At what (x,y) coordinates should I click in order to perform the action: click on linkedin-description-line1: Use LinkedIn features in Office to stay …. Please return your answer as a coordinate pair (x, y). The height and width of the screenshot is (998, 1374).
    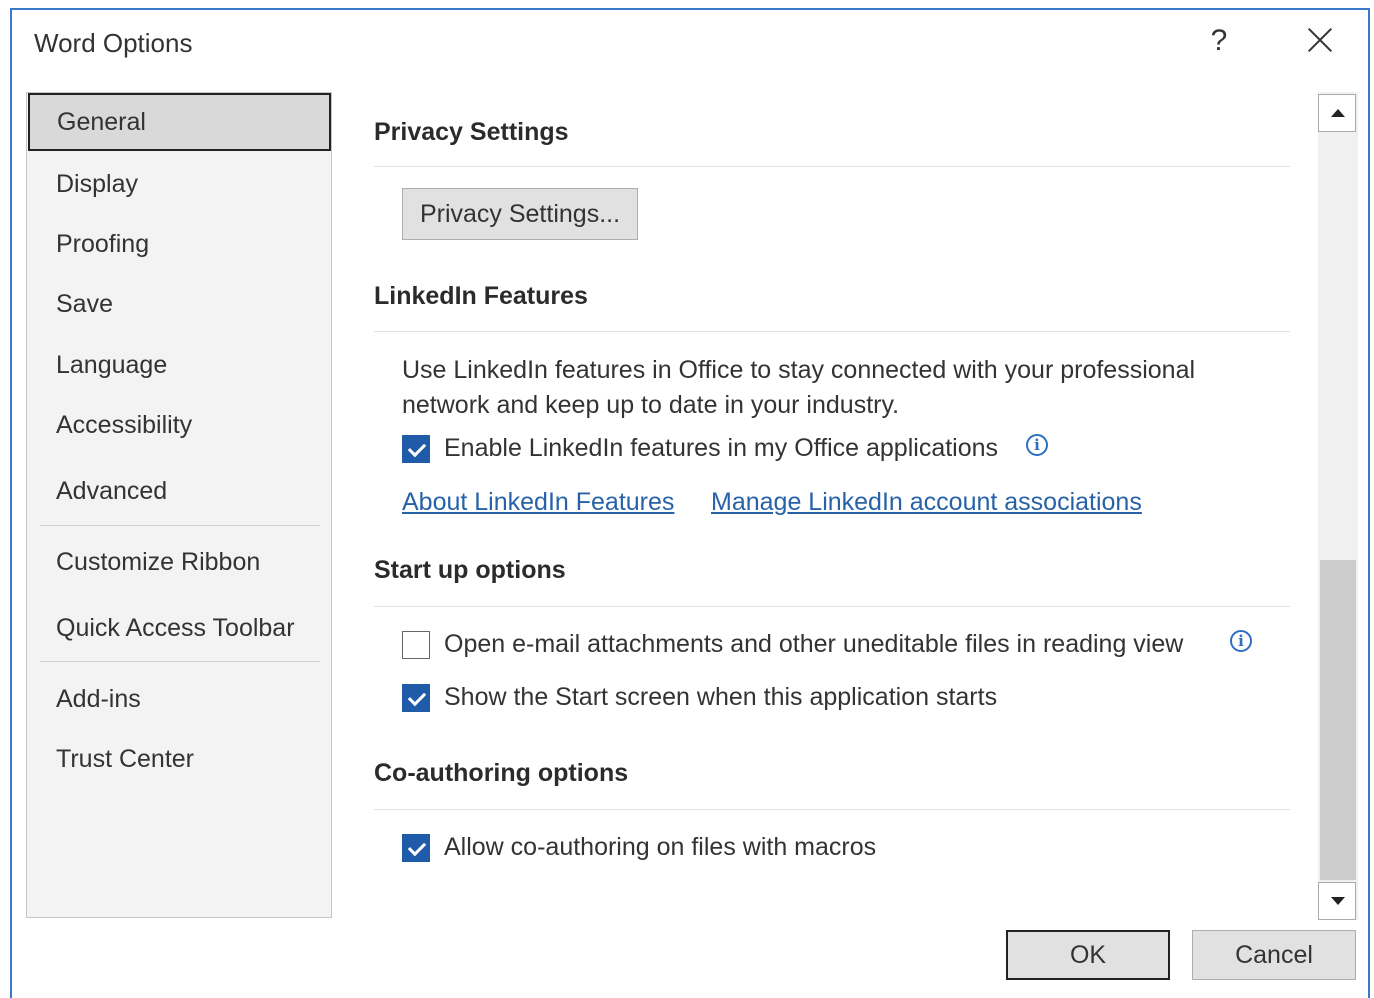
    Looking at the image, I should click on (799, 370).